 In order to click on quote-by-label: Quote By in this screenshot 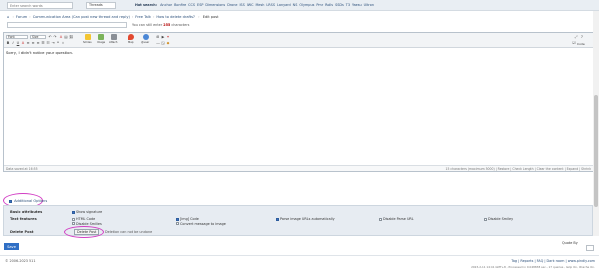, I will do `click(570, 243)`.